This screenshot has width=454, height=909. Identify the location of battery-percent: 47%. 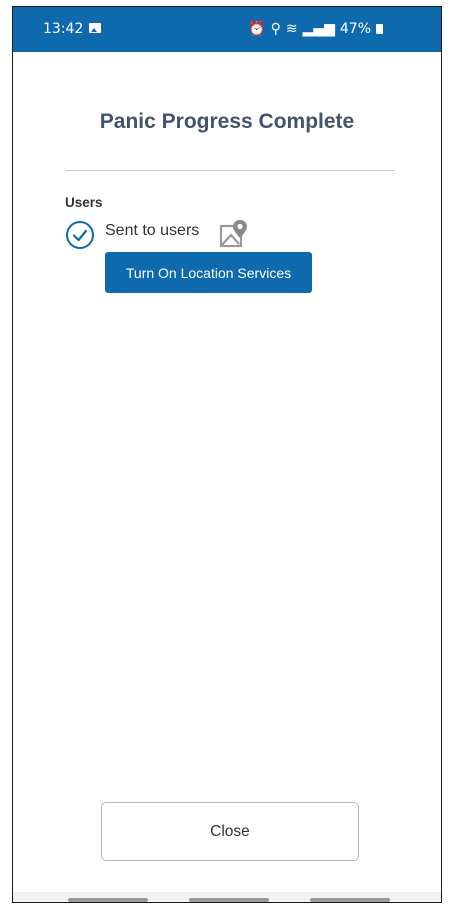
(355, 29).